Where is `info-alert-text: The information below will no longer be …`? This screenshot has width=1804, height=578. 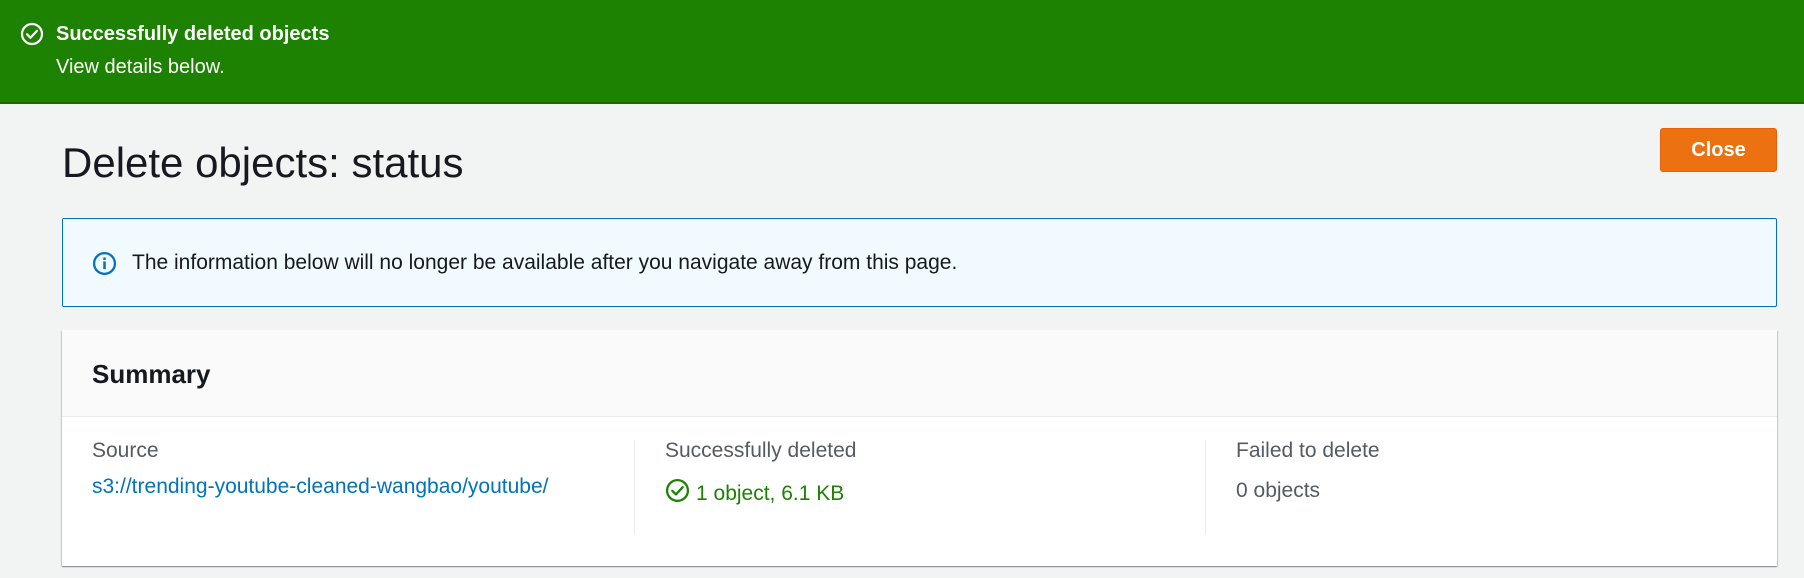
info-alert-text: The information below will no longer be … is located at coordinates (545, 262).